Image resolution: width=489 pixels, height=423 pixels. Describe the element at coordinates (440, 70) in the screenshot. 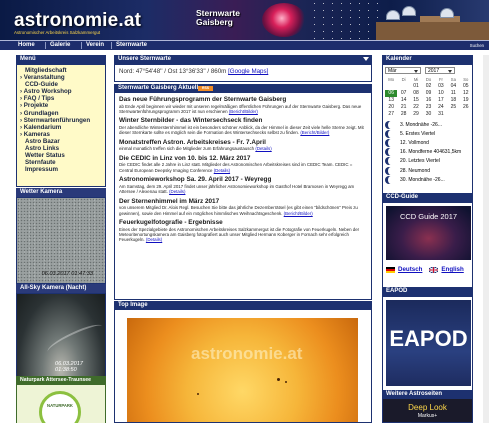

I see `year-select: 2017` at that location.